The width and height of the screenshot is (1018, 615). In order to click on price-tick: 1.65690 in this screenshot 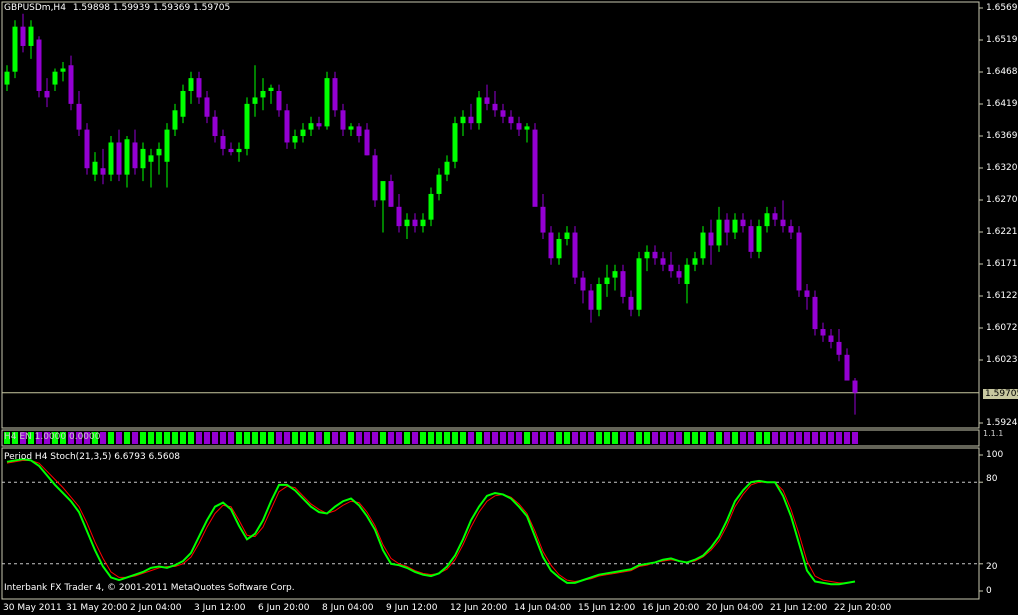, I will do `click(1002, 8)`.